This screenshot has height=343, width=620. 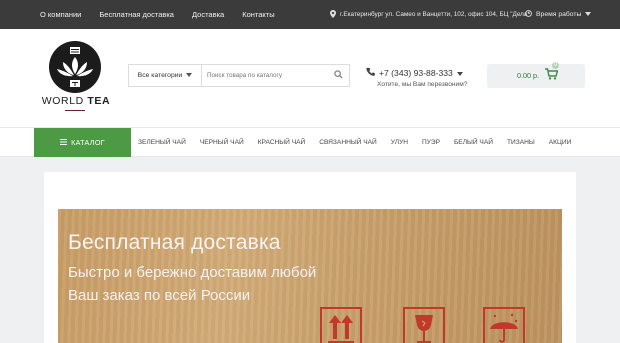 I want to click on cart-button: 0.00 р. 0, so click(x=536, y=75).